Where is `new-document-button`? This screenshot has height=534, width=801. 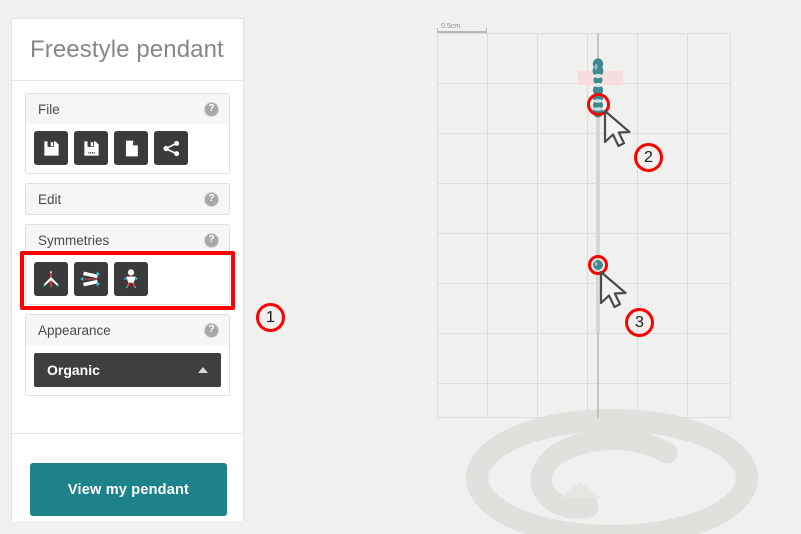 new-document-button is located at coordinates (131, 148).